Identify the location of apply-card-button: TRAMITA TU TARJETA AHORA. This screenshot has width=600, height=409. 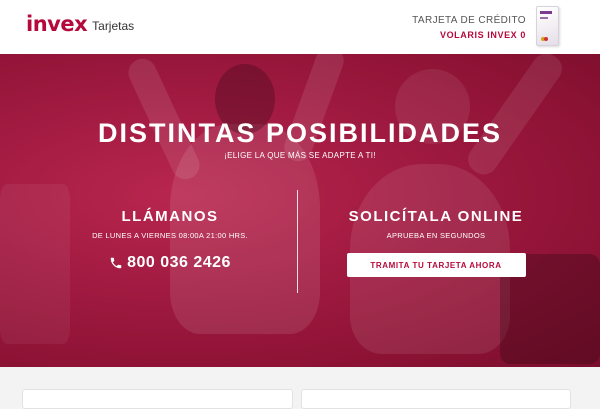
(436, 265).